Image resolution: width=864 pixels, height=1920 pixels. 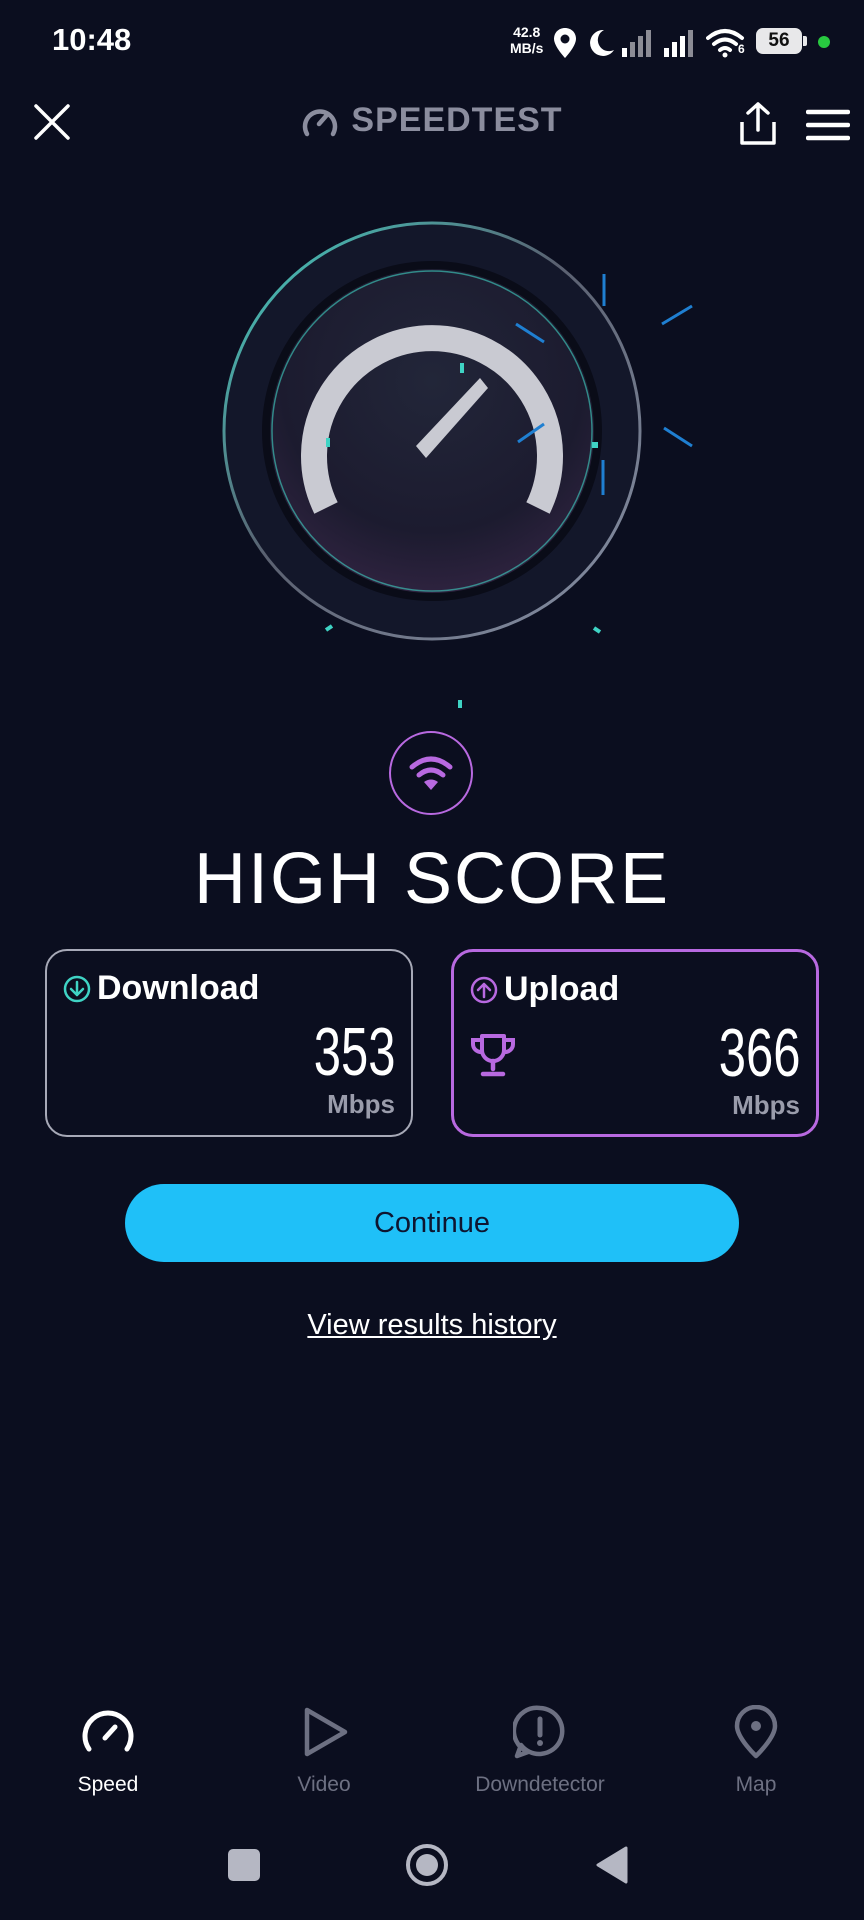 I want to click on nav-speed-label: Speed, so click(x=108, y=1784).